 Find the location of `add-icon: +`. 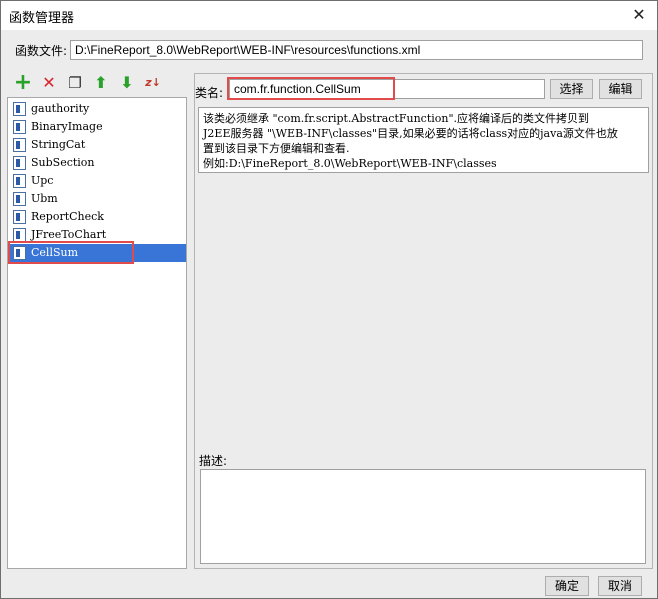

add-icon: + is located at coordinates (23, 83).